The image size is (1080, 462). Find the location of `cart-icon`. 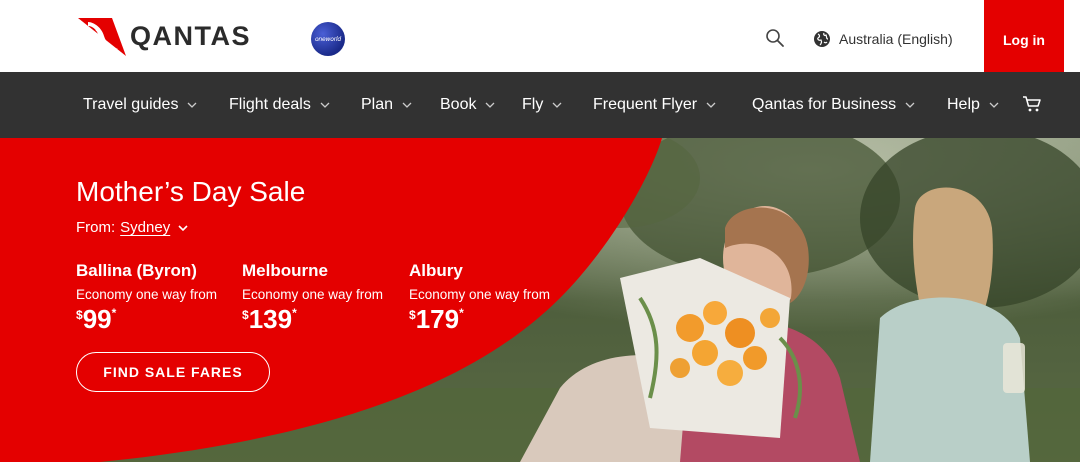

cart-icon is located at coordinates (1032, 104).